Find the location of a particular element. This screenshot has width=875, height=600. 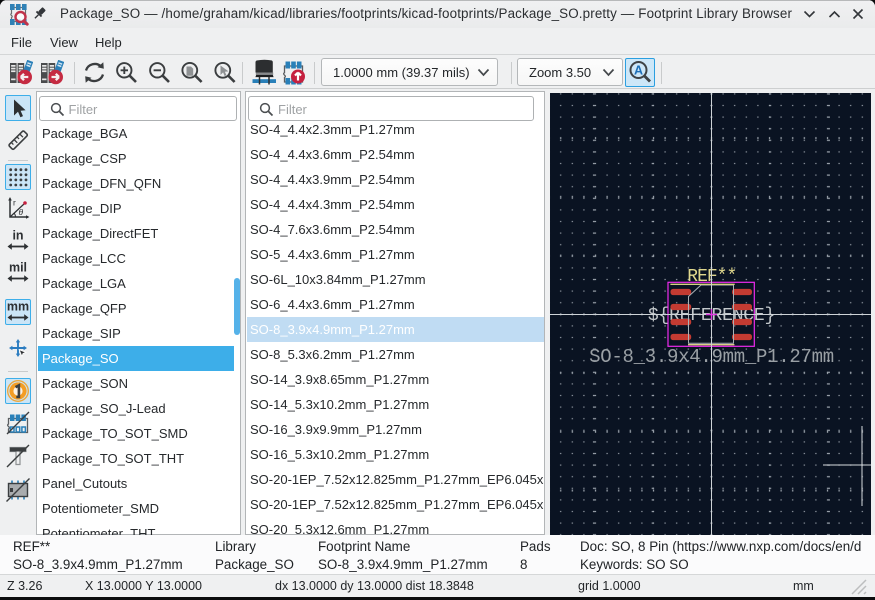

svg-text: θ is located at coordinates (21, 212).